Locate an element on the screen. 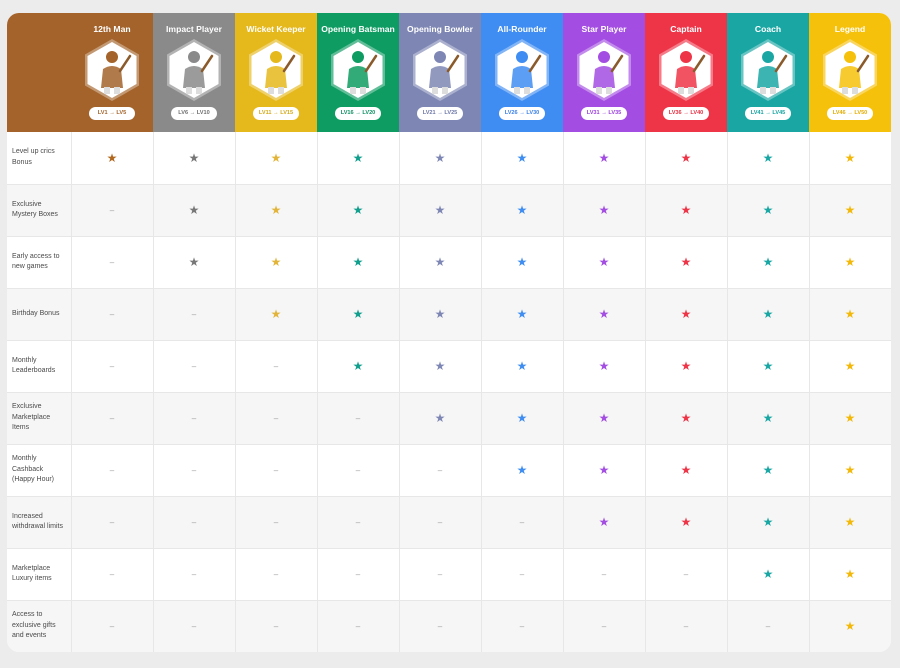  table-row: Exclusive Mystery Boxes – ★ ★ ★ ★ ★ ★ ★ ★ ★ is located at coordinates (449, 210).